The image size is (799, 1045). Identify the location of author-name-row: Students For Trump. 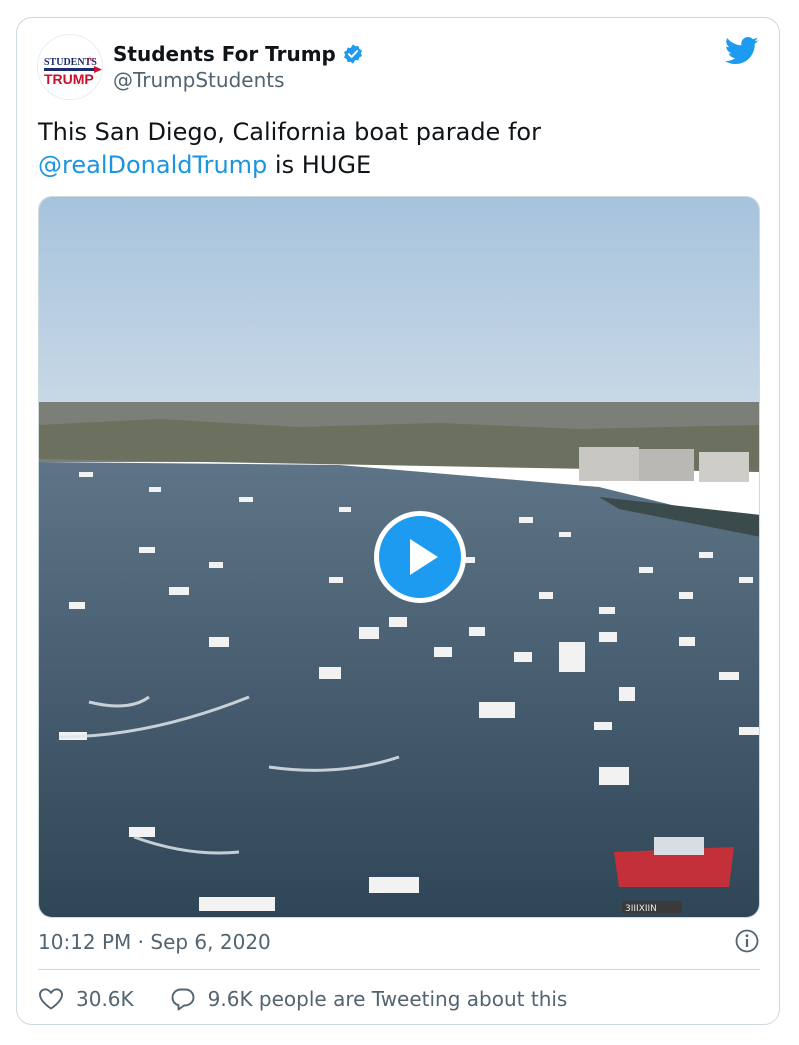
(238, 54).